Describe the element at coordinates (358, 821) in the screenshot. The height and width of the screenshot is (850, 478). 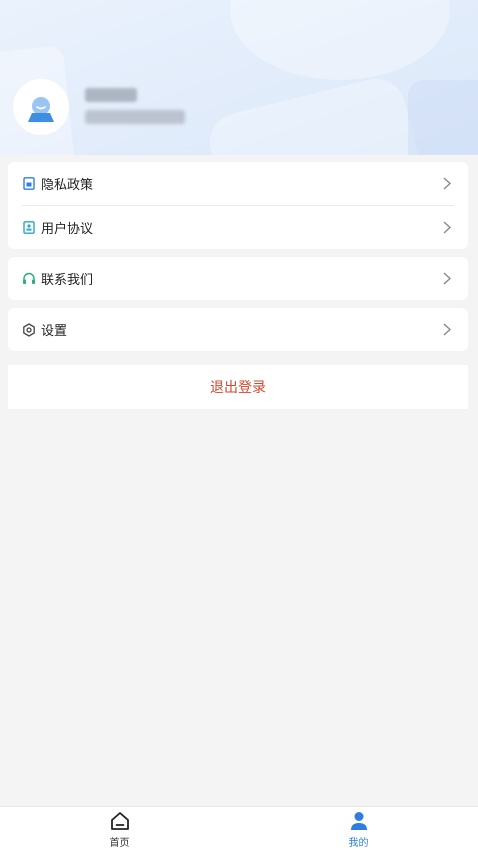
I see `person-icon` at that location.